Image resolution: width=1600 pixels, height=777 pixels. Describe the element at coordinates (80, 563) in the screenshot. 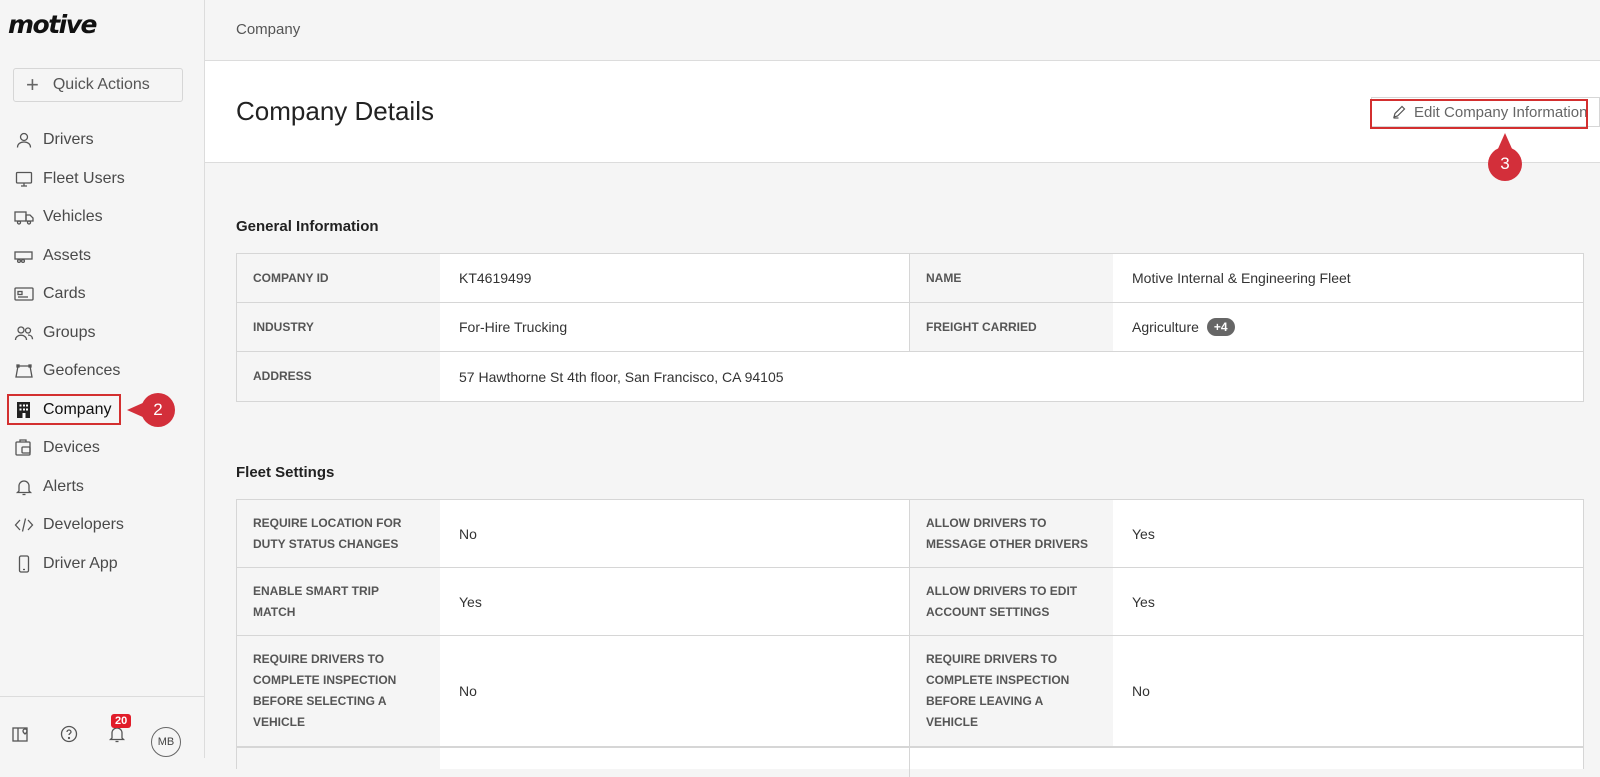

I see `sidebar-item-label: Driver App` at that location.